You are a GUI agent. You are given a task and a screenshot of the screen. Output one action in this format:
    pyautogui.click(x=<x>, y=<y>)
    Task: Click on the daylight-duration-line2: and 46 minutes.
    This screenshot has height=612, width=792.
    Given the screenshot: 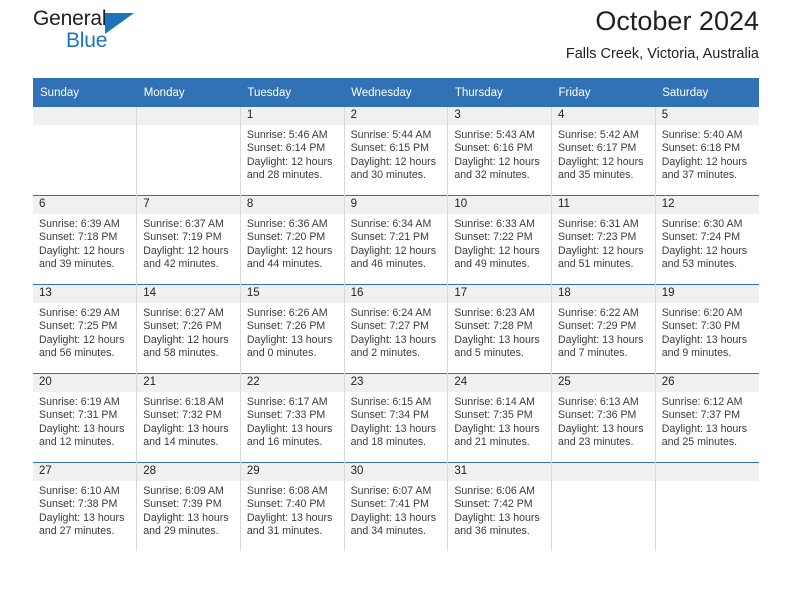 What is the action you would take?
    pyautogui.click(x=388, y=263)
    